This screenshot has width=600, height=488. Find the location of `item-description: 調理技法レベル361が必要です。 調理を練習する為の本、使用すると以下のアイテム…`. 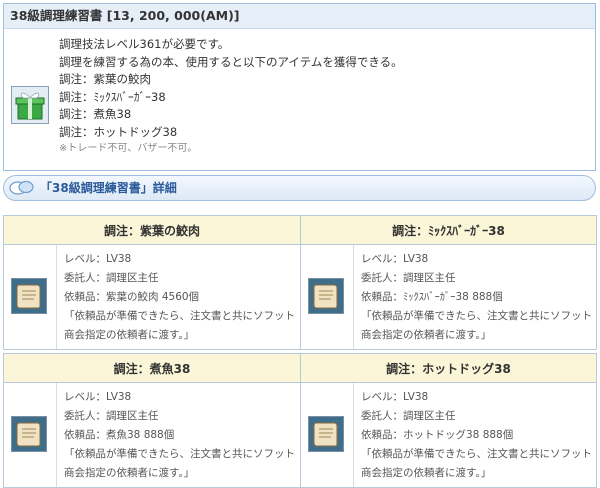

item-description: 調理技法レベル361が必要です。 調理を練習する為の本、使用すると以下のアイテム… is located at coordinates (231, 96).